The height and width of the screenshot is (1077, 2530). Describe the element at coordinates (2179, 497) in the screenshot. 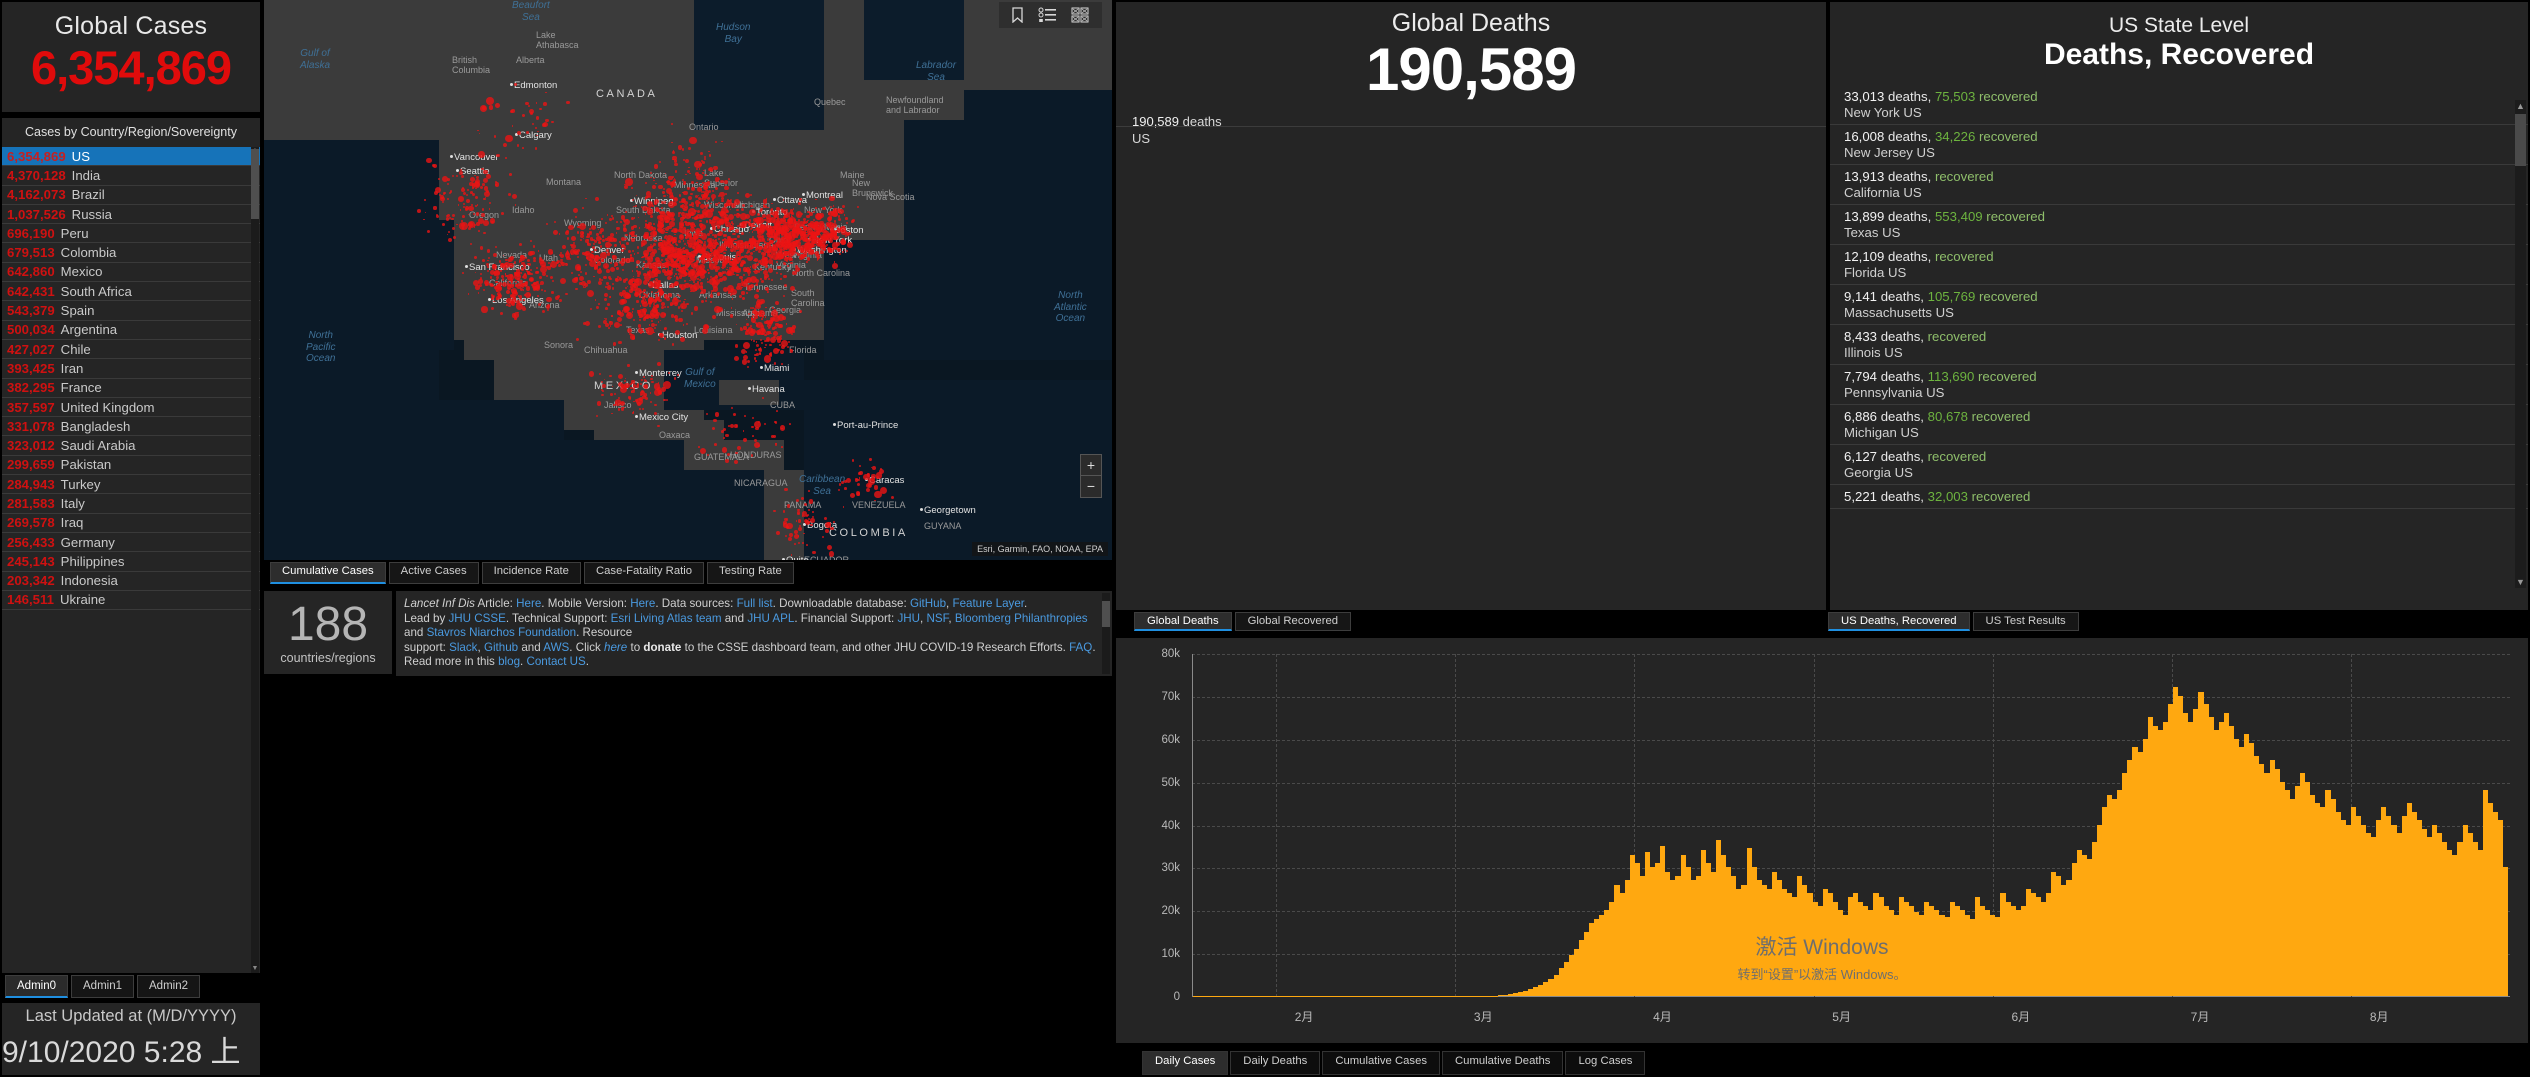

I see `state-row: 5,221 deaths, 32,003 recovered` at that location.